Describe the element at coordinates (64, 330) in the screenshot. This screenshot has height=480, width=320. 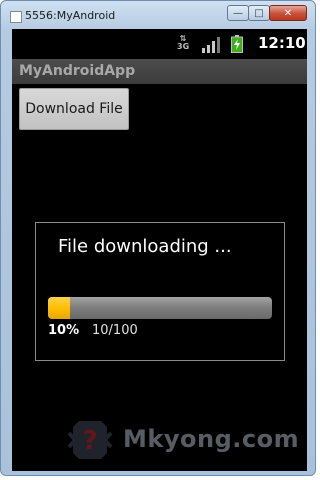
I see `progress-percent: 10%` at that location.